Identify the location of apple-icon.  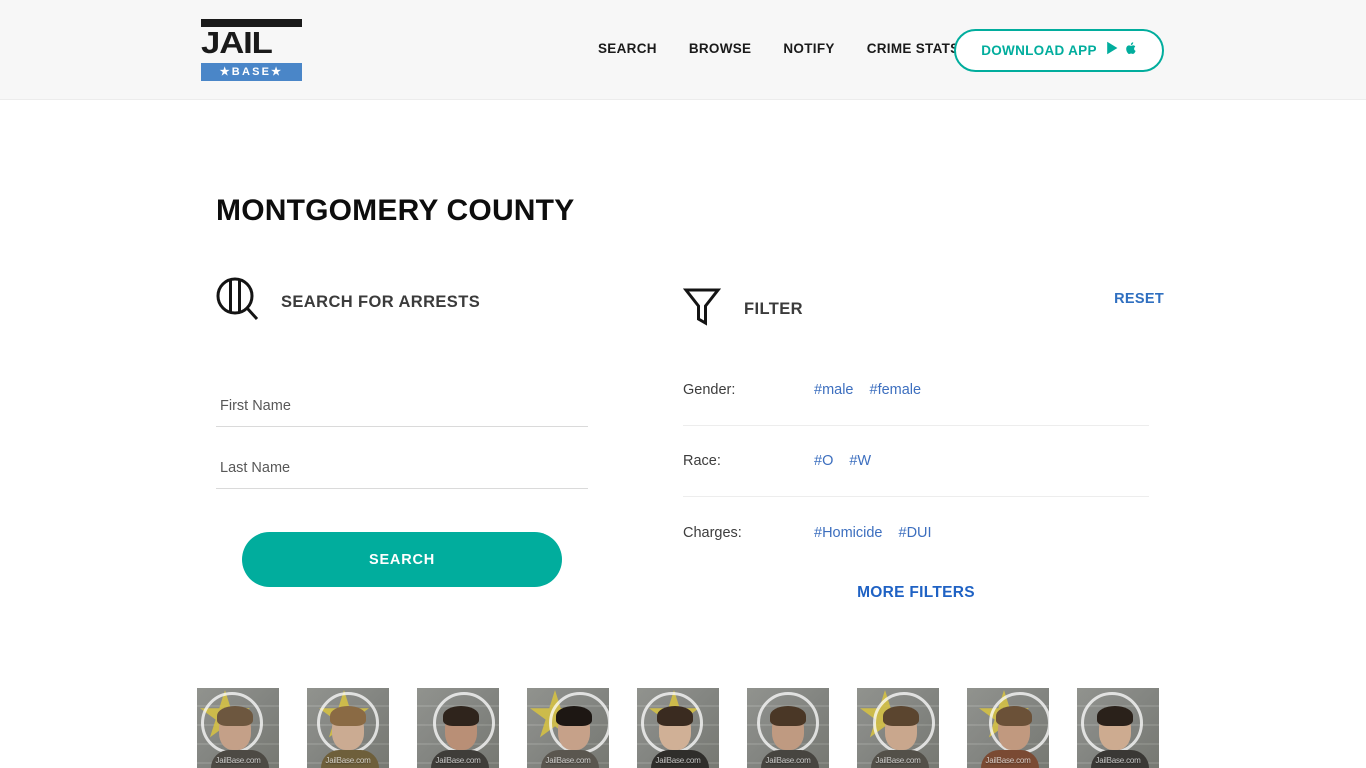
(1131, 51).